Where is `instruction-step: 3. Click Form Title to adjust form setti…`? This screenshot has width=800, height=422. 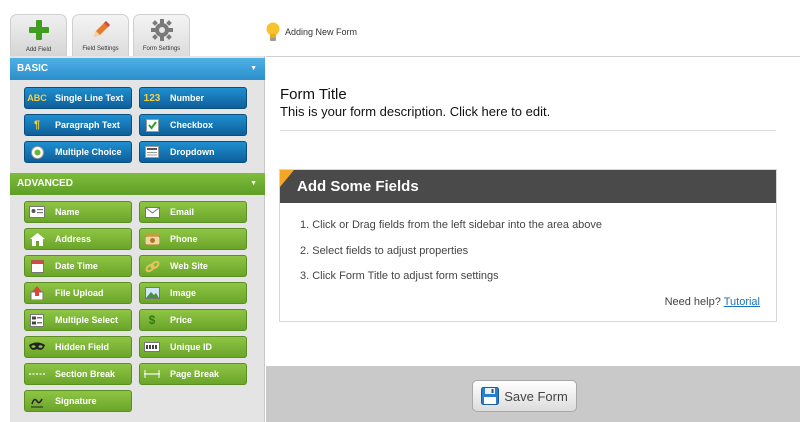
instruction-step: 3. Click Form Title to adjust form setti… is located at coordinates (399, 276).